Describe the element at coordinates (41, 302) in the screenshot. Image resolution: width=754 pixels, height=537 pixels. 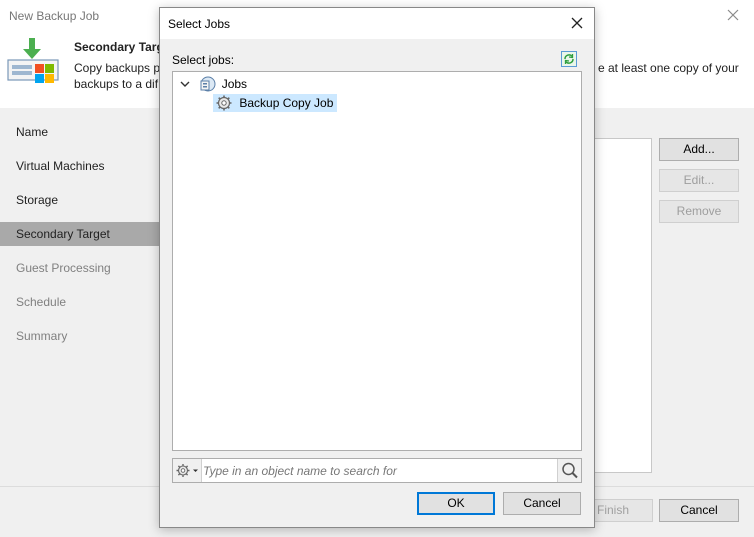
I see `nav-step-schedule: Schedule` at that location.